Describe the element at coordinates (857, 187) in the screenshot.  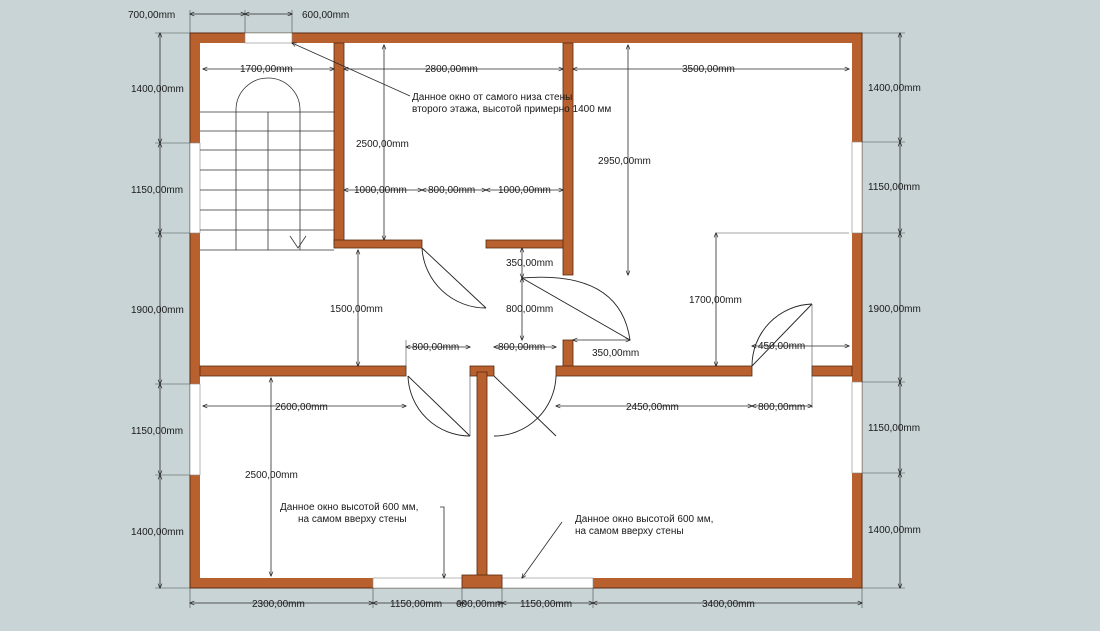
I see `window-right-upper` at that location.